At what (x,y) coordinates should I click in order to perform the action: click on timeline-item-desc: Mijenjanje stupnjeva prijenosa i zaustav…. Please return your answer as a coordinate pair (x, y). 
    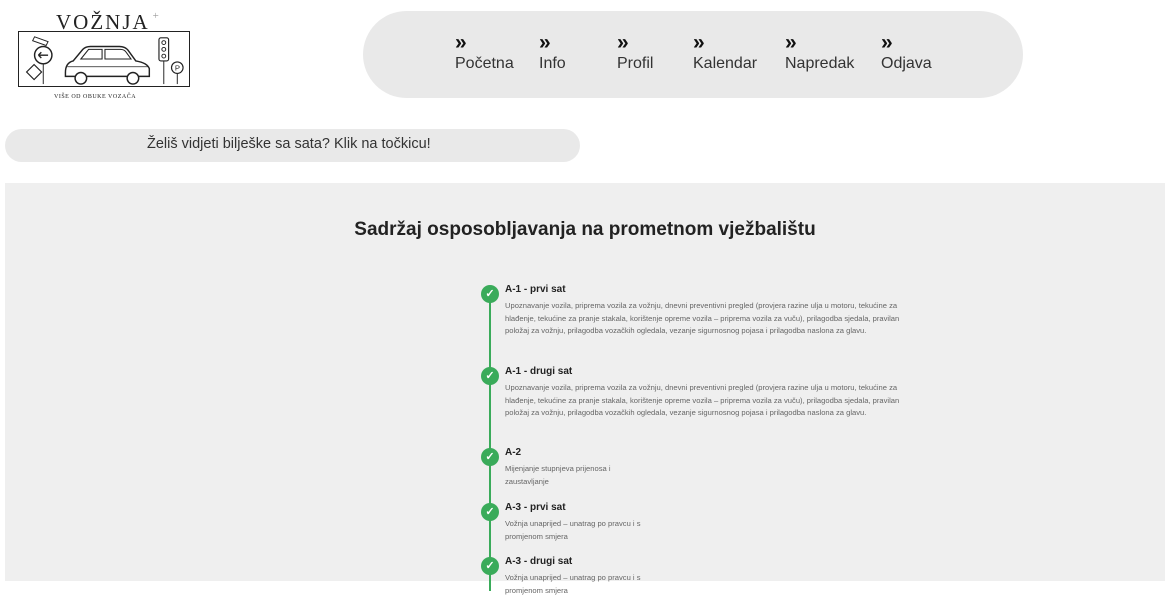
    Looking at the image, I should click on (558, 475).